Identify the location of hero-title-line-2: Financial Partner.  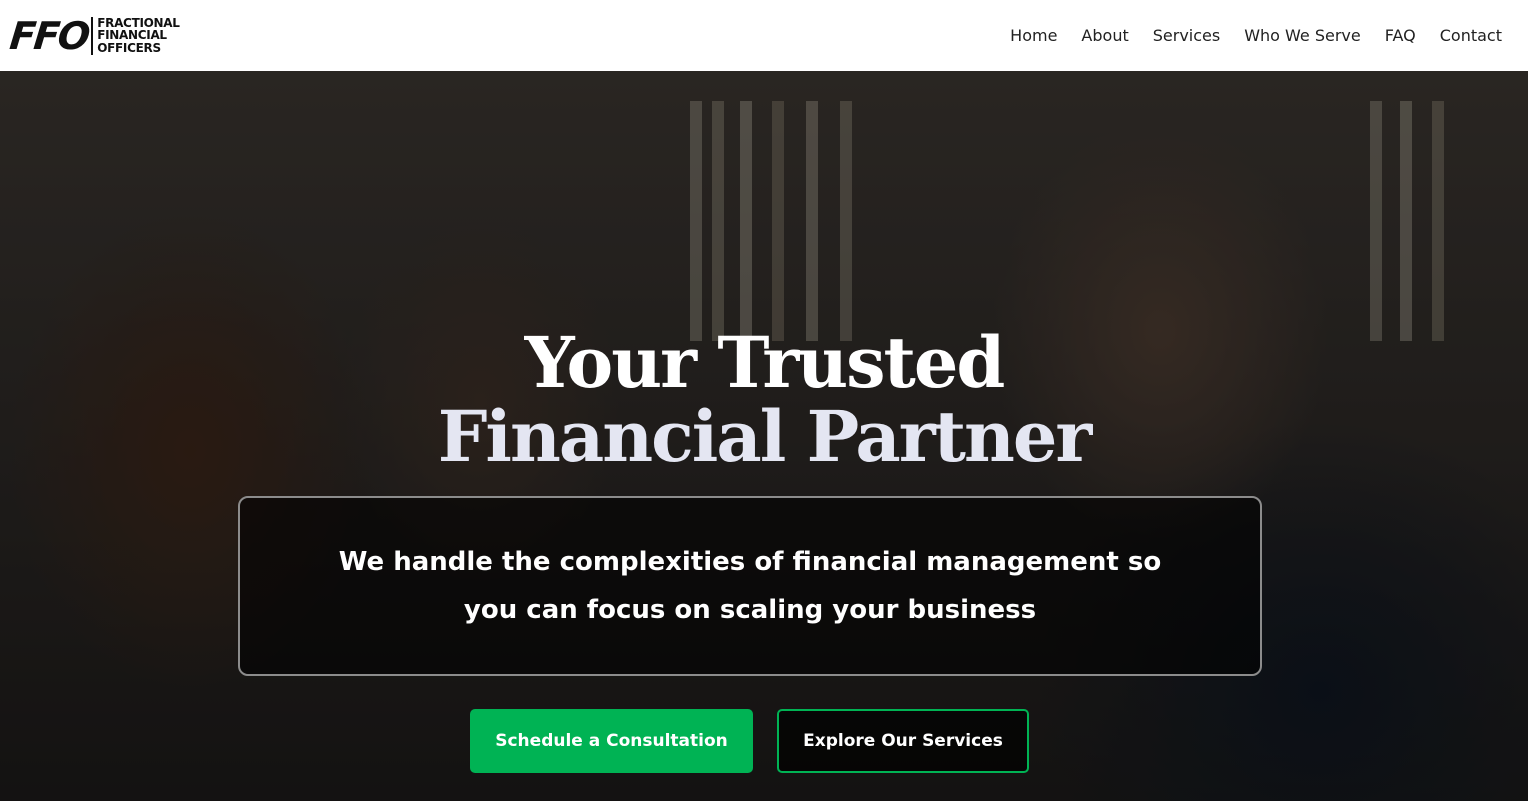
(765, 436).